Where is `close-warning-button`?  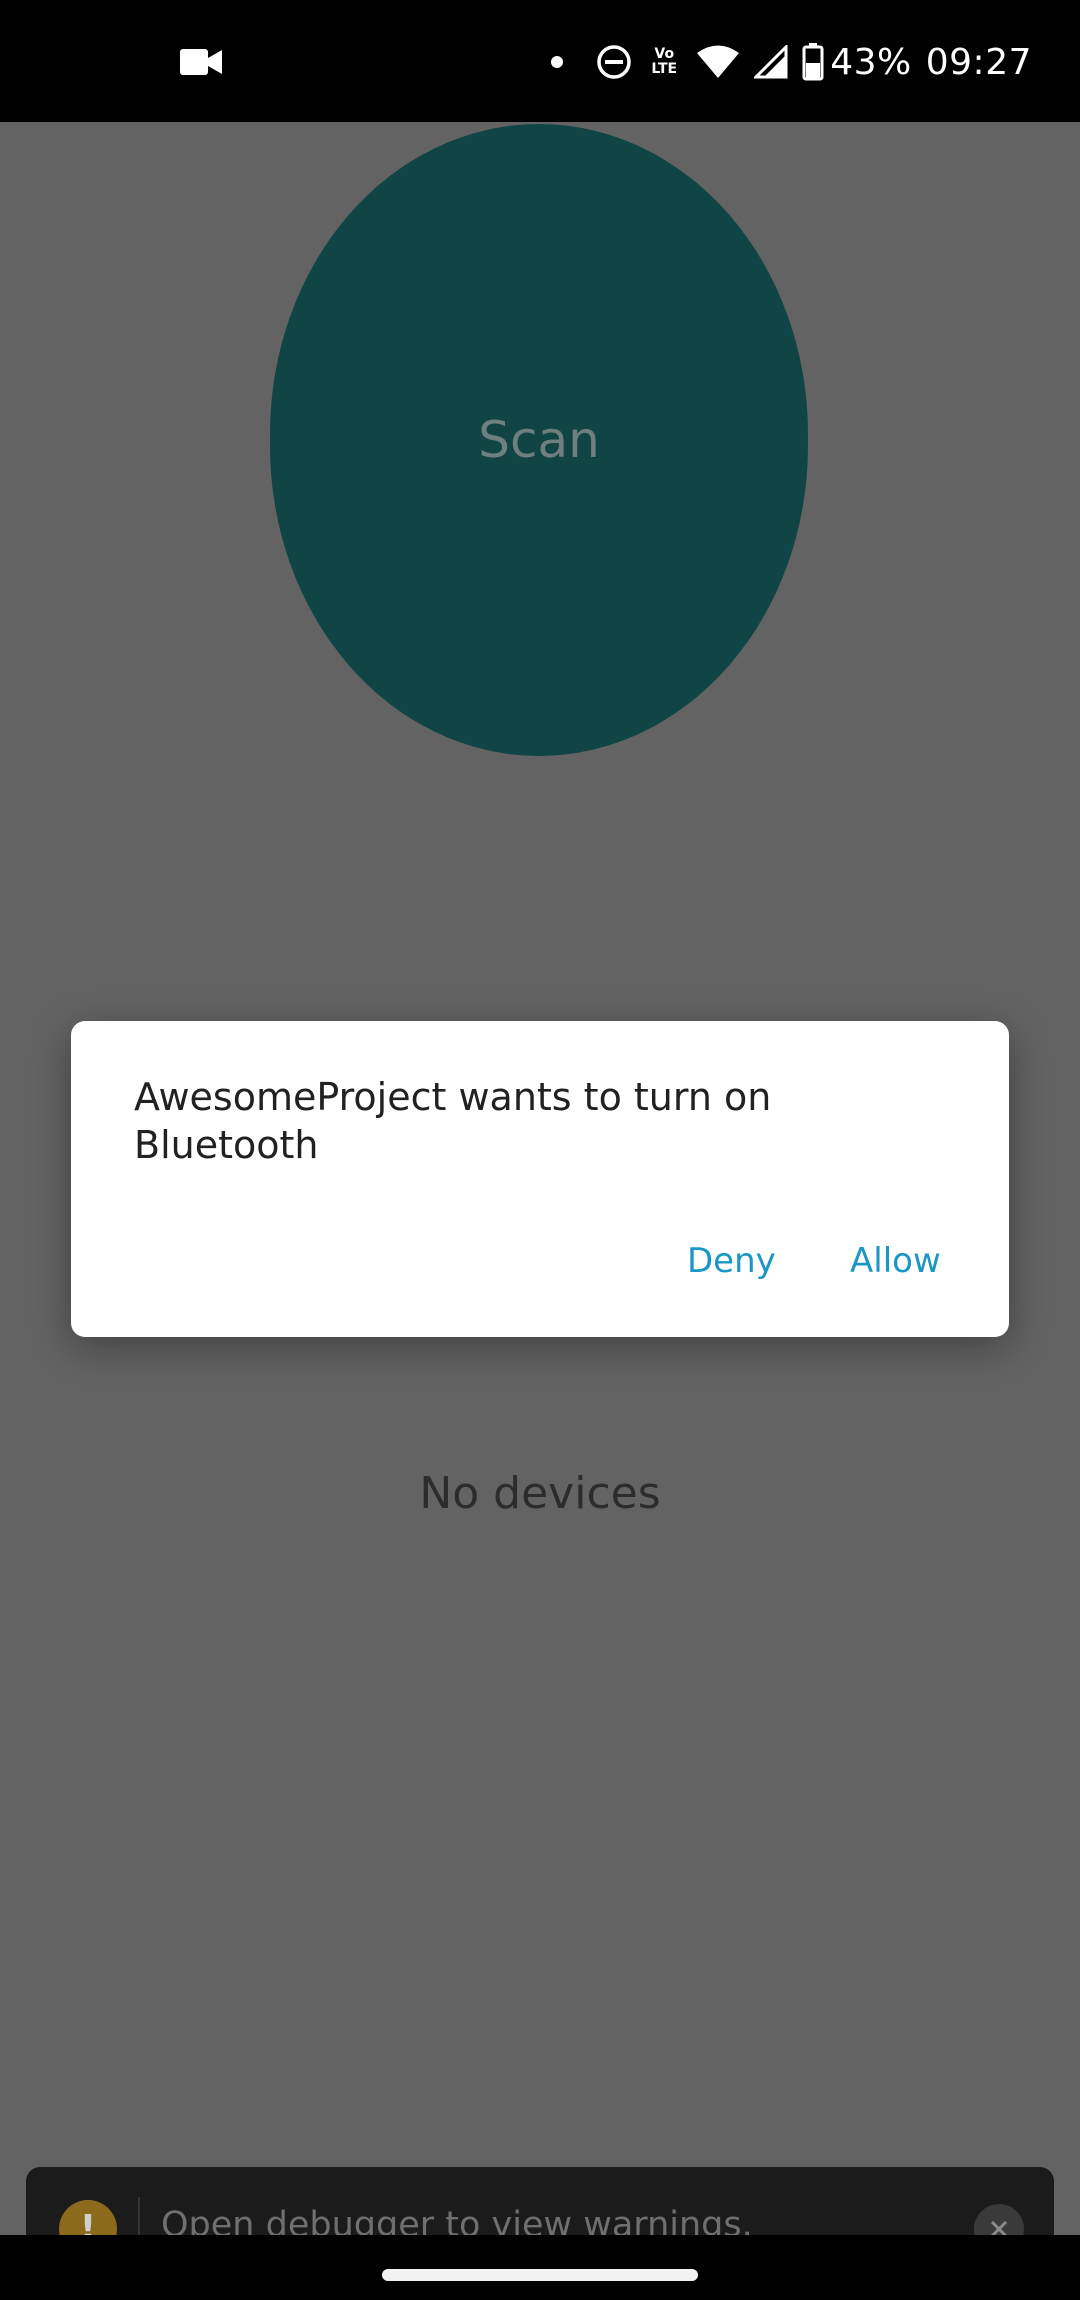 close-warning-button is located at coordinates (999, 2219).